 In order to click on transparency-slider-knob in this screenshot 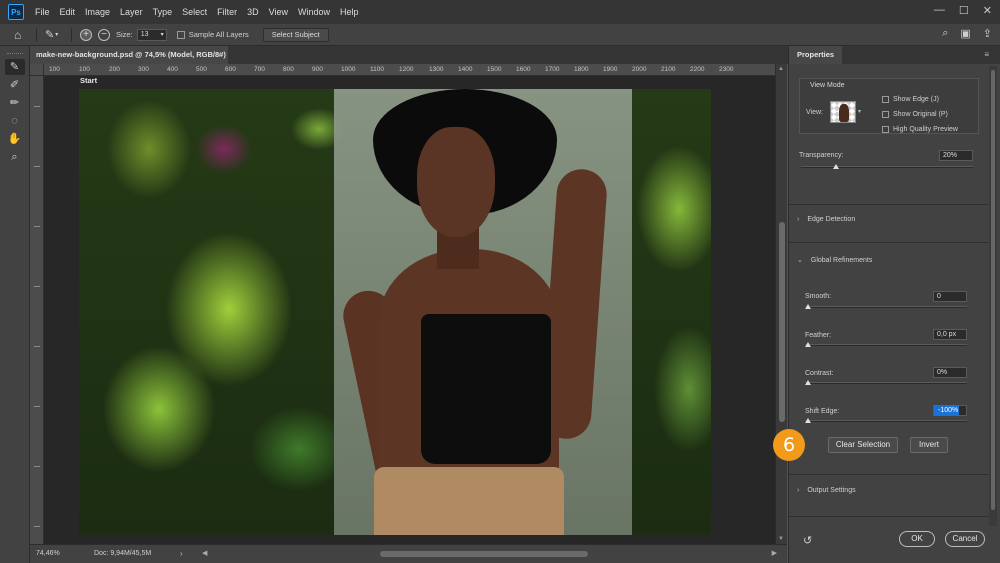, I will do `click(836, 166)`.